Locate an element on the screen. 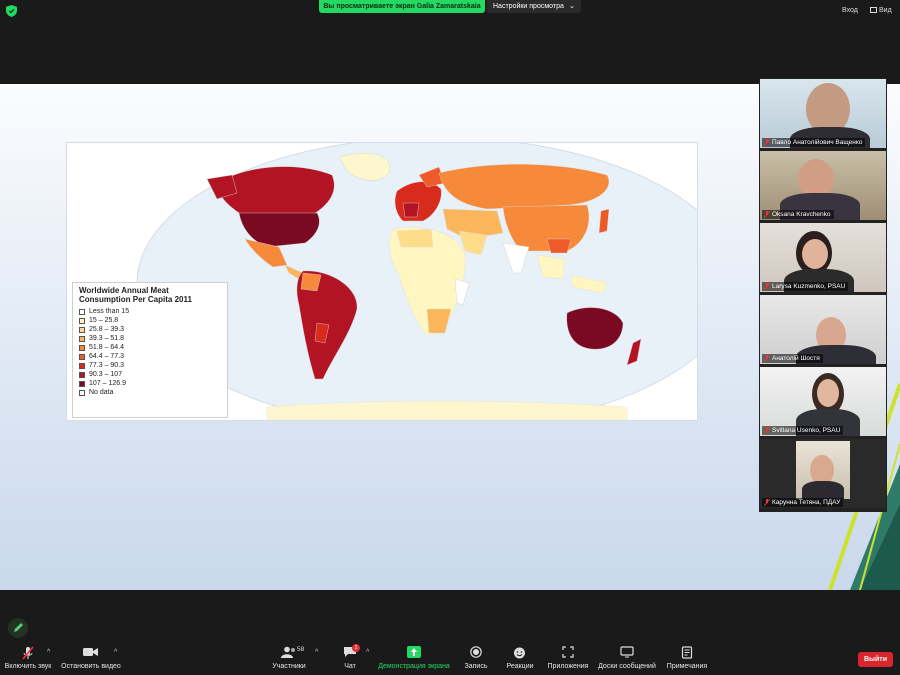 Image resolution: width=900 pixels, height=675 pixels. participant-tile: Oksana Kravchenko is located at coordinates (823, 185).